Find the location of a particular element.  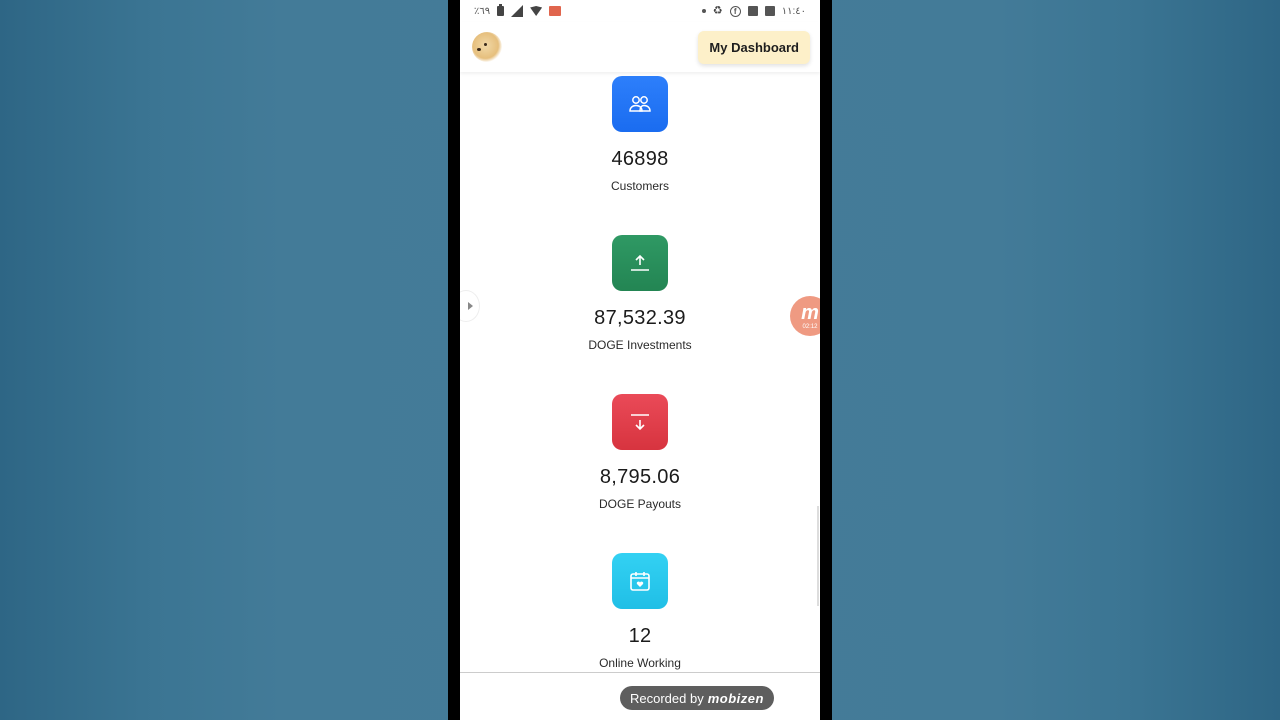

customers-label: Customers is located at coordinates (639, 186).